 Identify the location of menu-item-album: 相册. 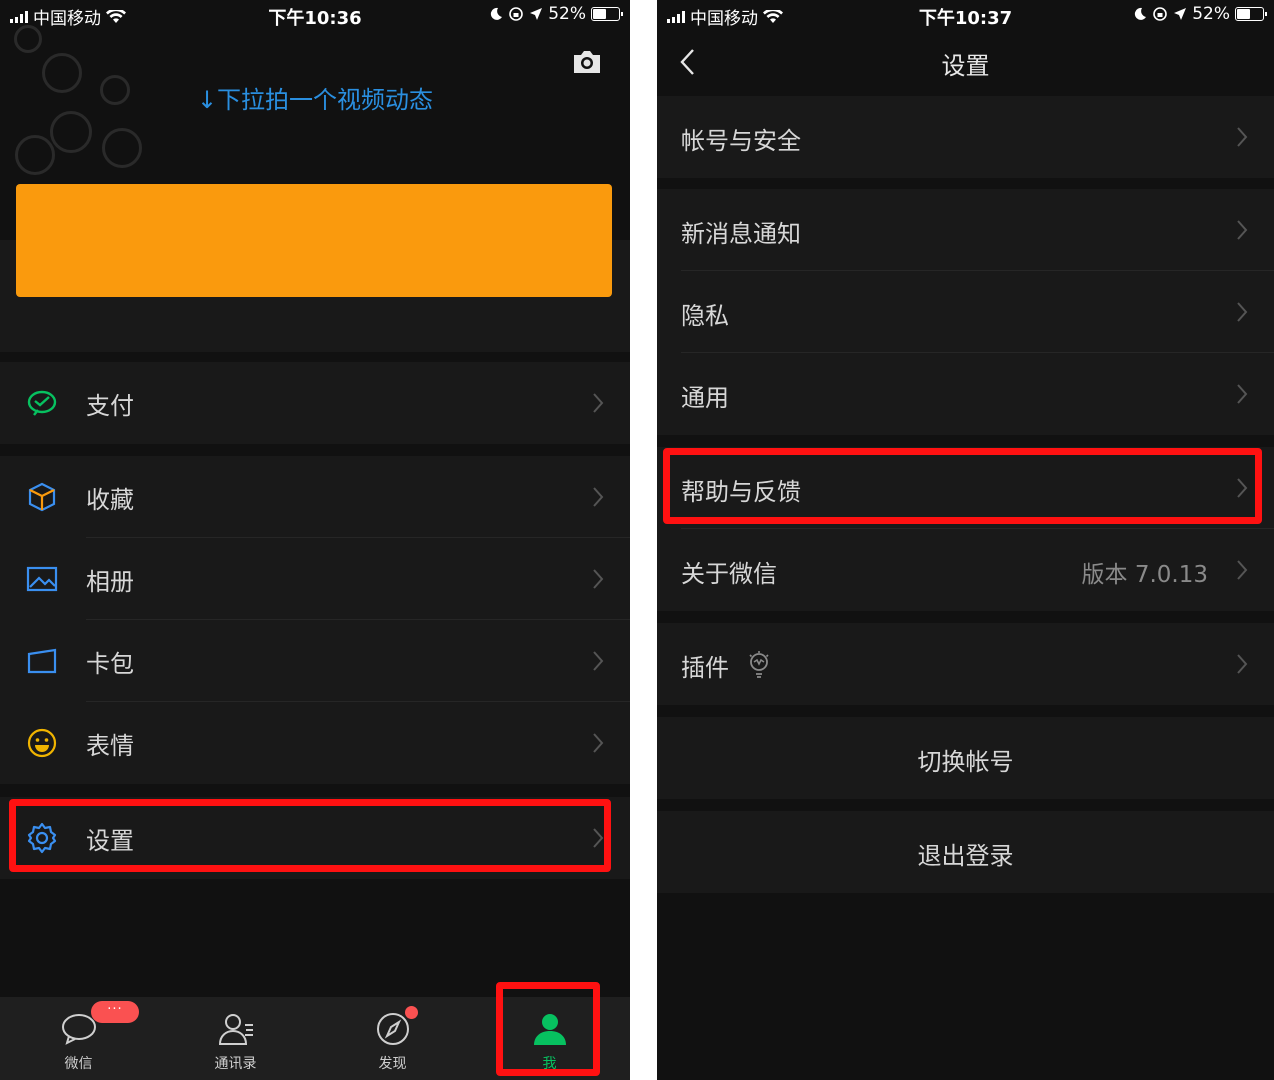
(315, 579).